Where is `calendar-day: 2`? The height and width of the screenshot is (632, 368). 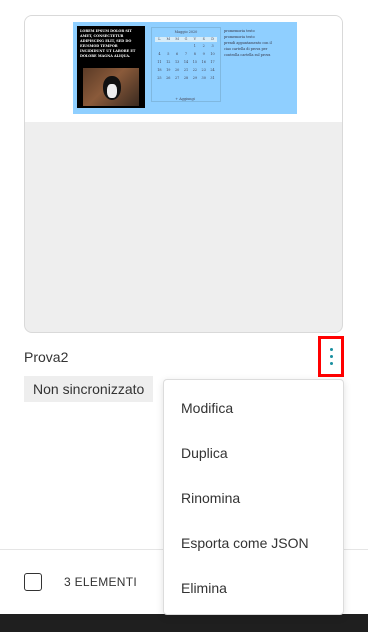
calendar-day: 2 is located at coordinates (203, 46).